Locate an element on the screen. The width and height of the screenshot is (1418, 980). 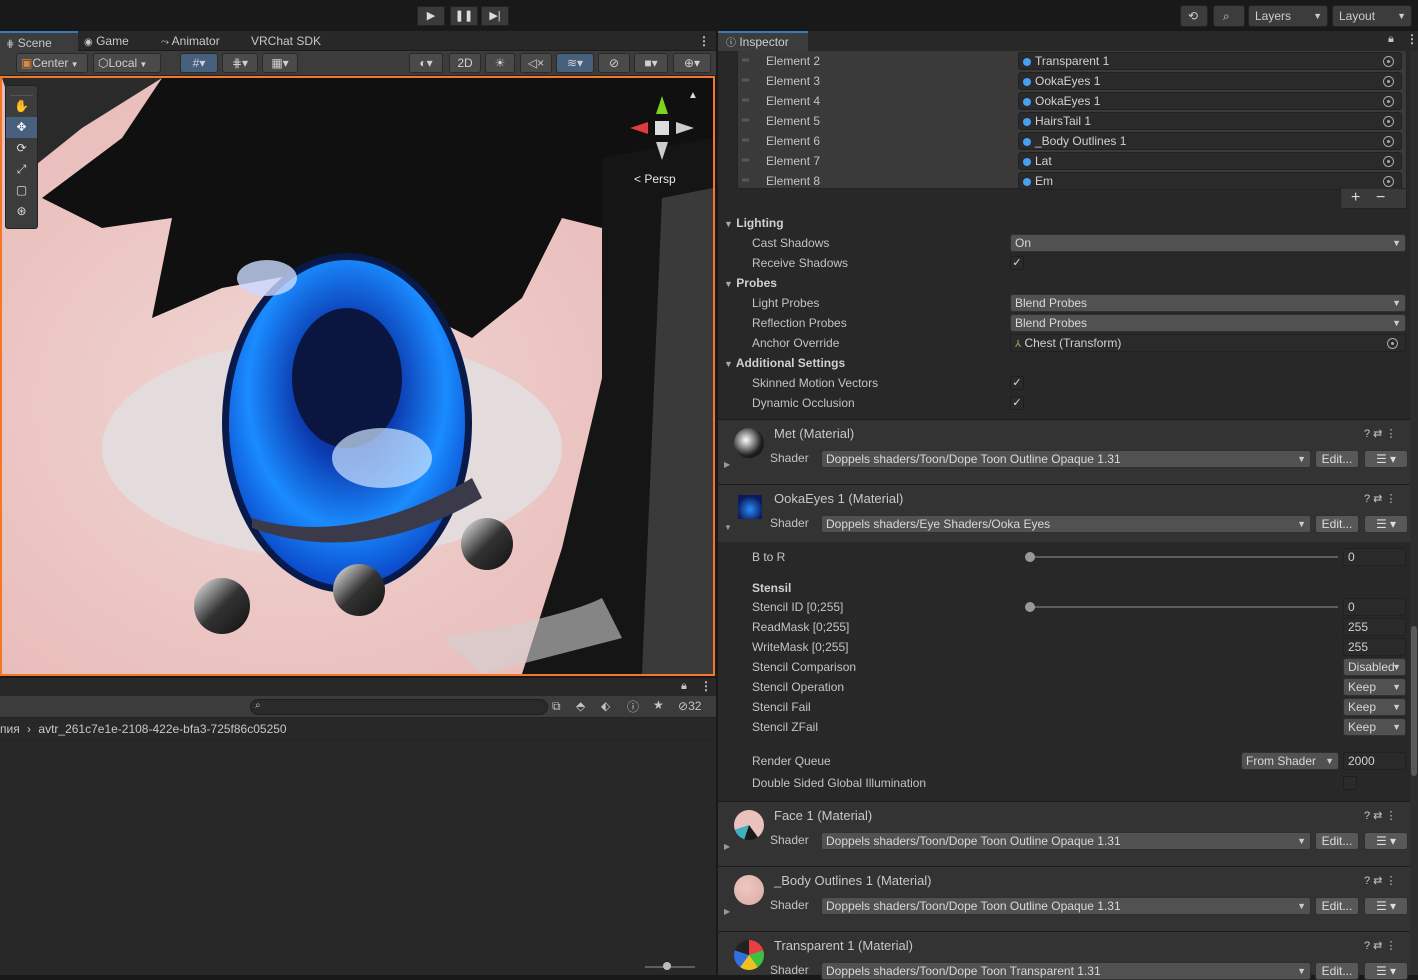
cast-shadows-dropdown: On ▼ is located at coordinates (1208, 243).